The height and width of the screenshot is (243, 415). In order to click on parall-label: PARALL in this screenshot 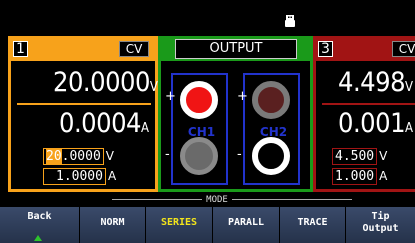, I will do `click(246, 222)`.